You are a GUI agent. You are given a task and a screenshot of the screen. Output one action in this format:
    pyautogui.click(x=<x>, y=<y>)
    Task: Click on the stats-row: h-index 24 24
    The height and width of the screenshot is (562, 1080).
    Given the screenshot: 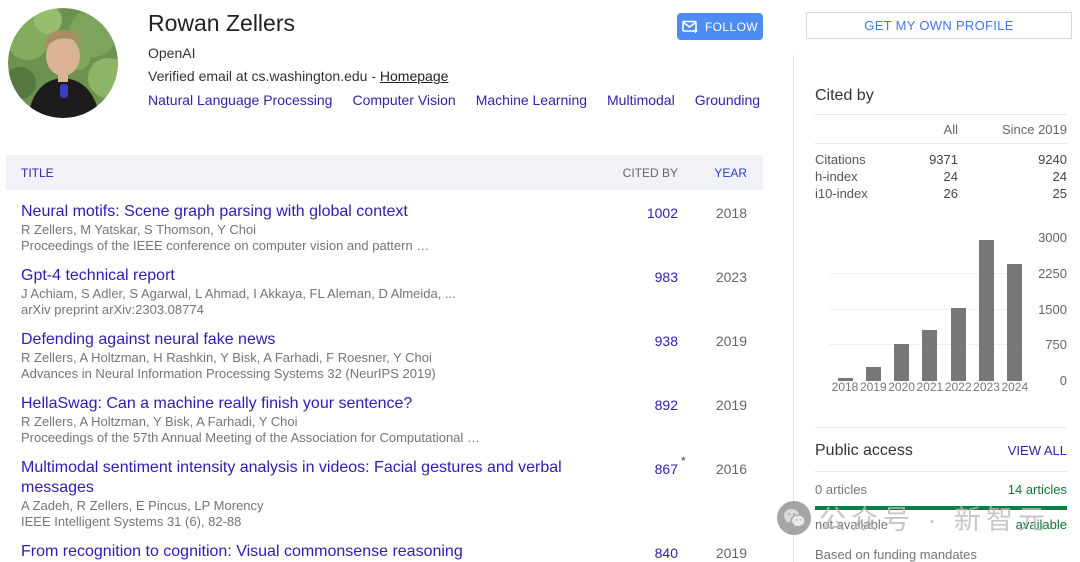 What is the action you would take?
    pyautogui.click(x=941, y=176)
    